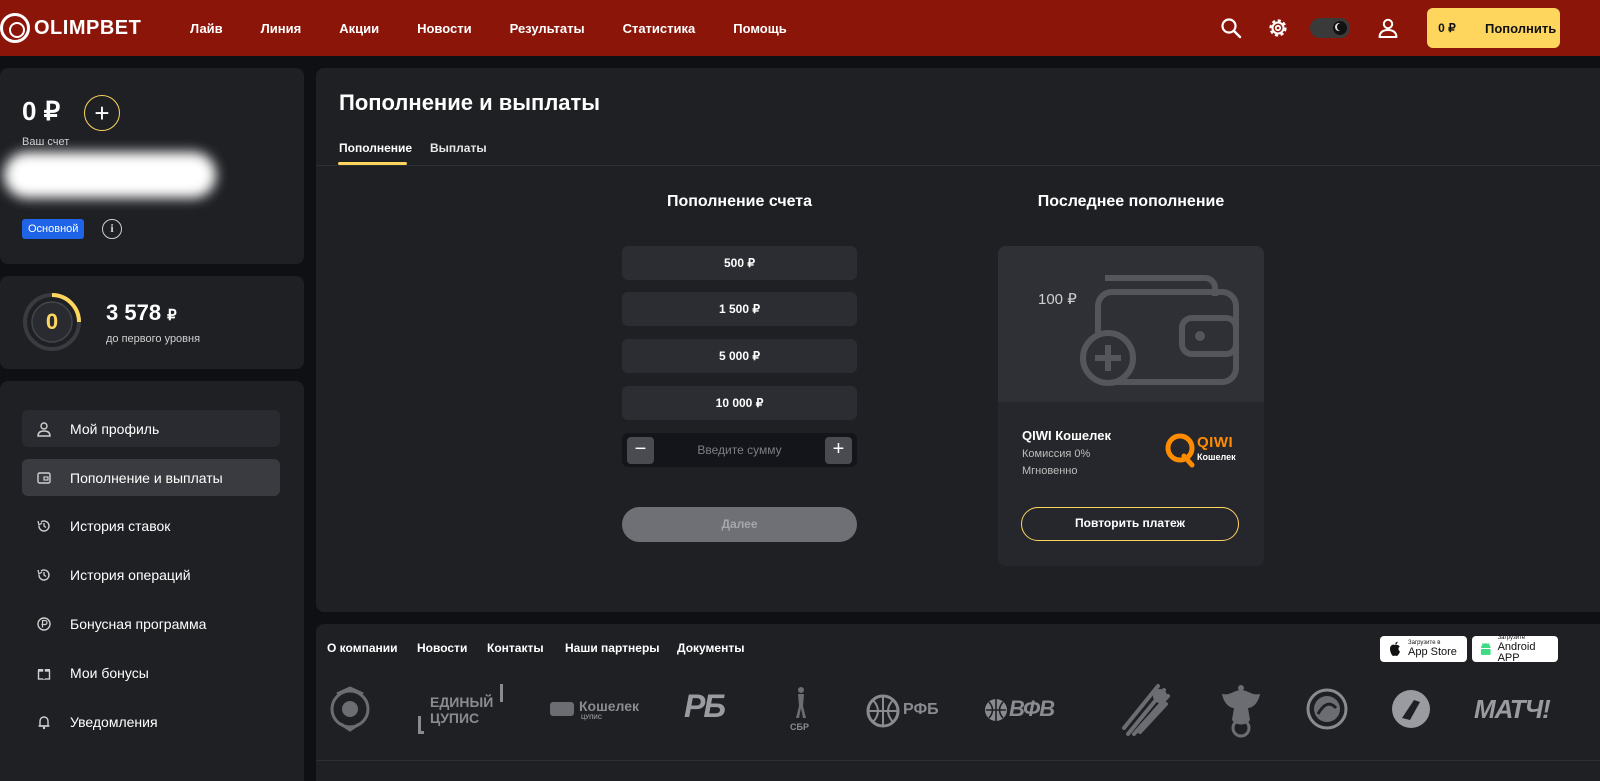  What do you see at coordinates (1278, 28) in the screenshot?
I see `gear-icon` at bounding box center [1278, 28].